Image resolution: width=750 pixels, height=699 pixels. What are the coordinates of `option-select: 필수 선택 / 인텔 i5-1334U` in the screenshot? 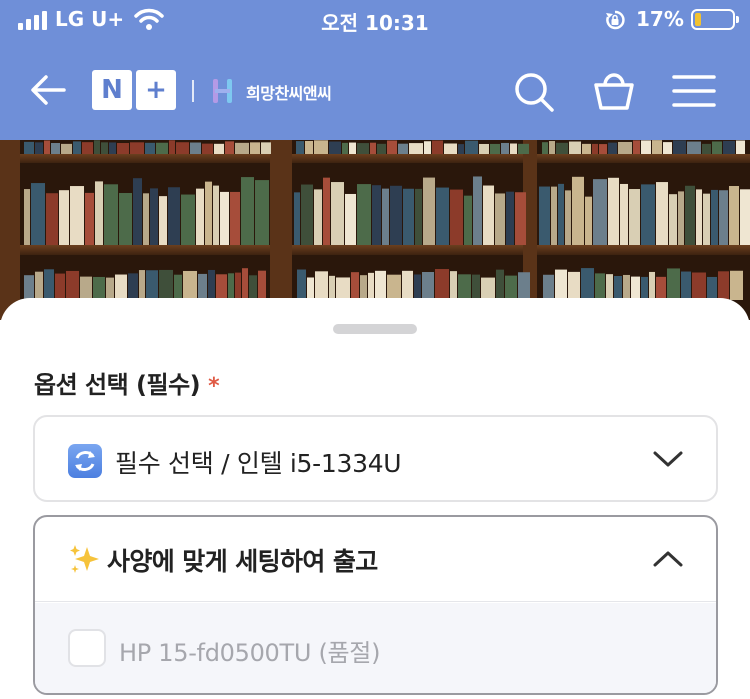 It's located at (375, 458).